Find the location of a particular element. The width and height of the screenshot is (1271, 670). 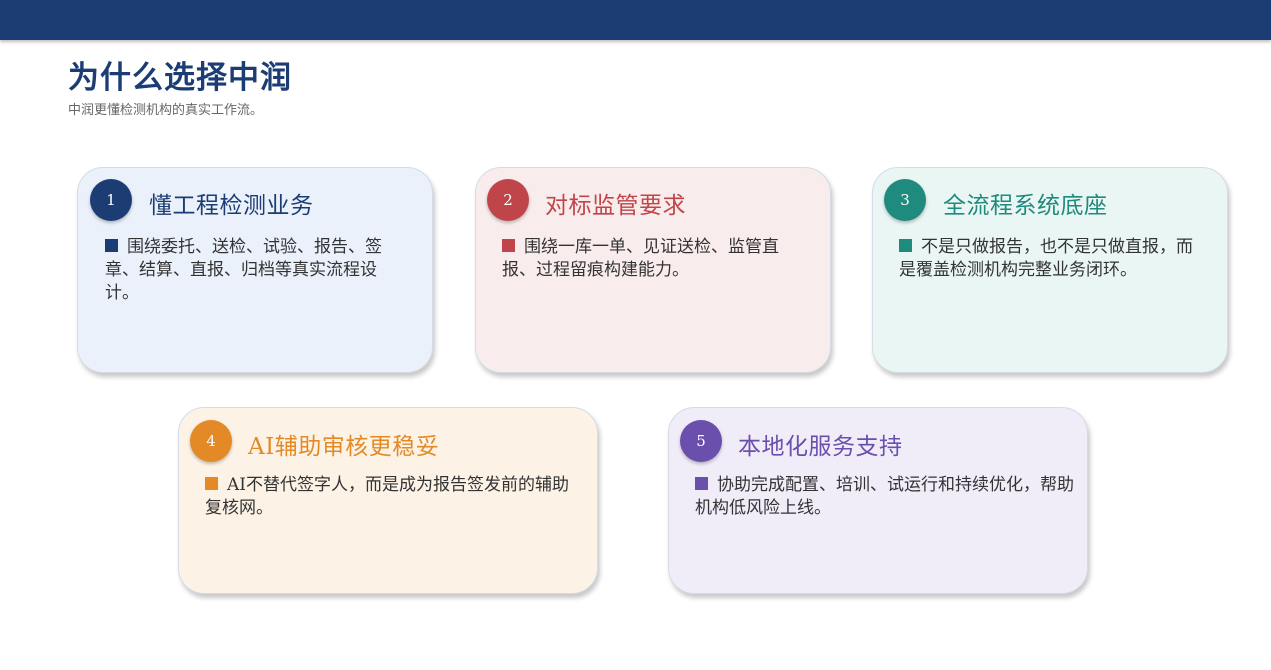

card-number-badge: 4 is located at coordinates (211, 441).